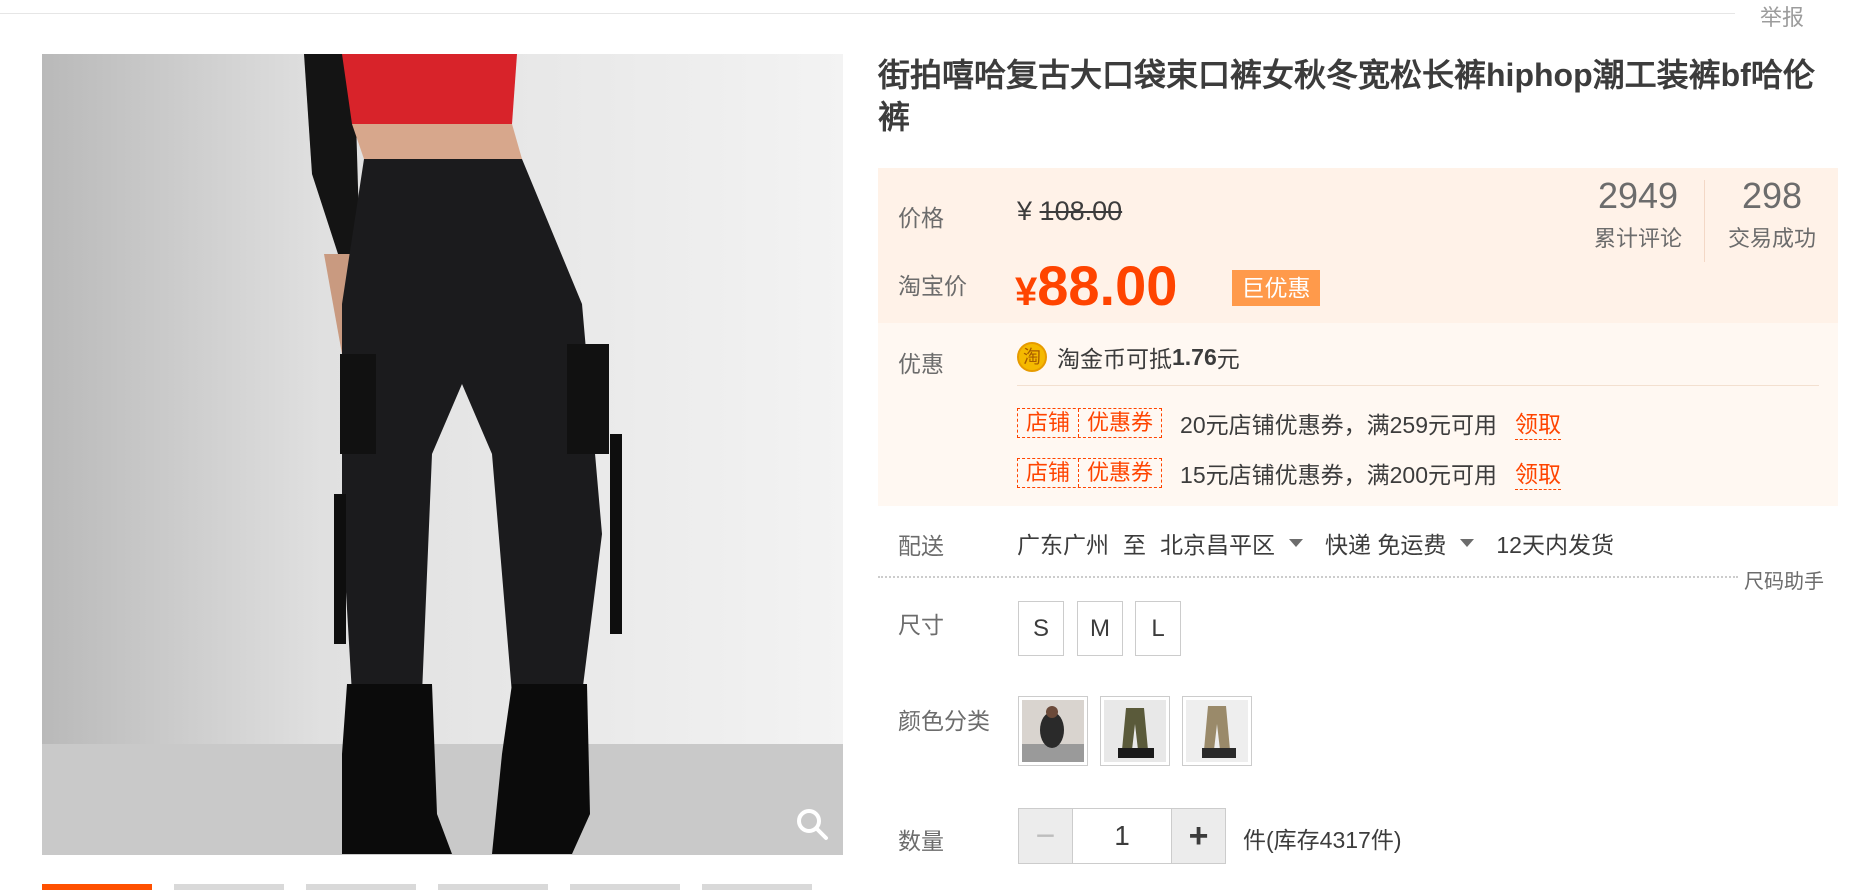 This screenshot has height=890, width=1866. I want to click on color-label: 颜色分类, so click(944, 721).